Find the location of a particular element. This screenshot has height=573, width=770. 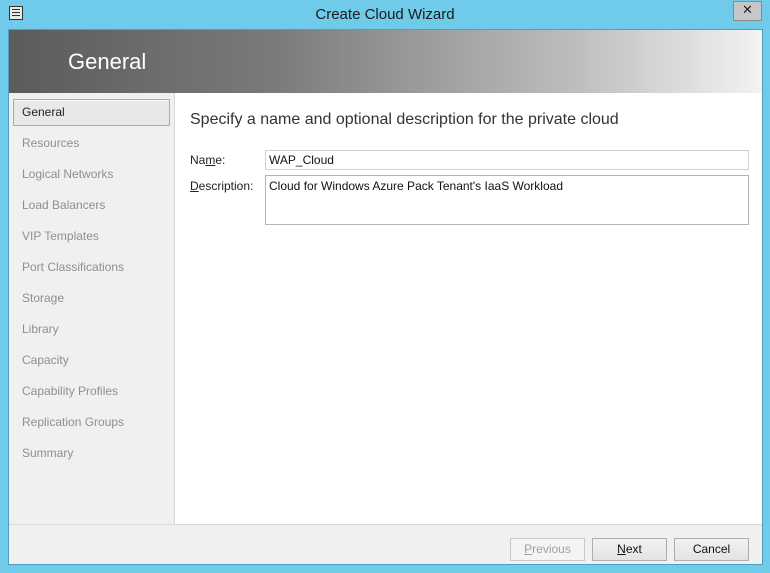

close-button: ✕ is located at coordinates (747, 11).